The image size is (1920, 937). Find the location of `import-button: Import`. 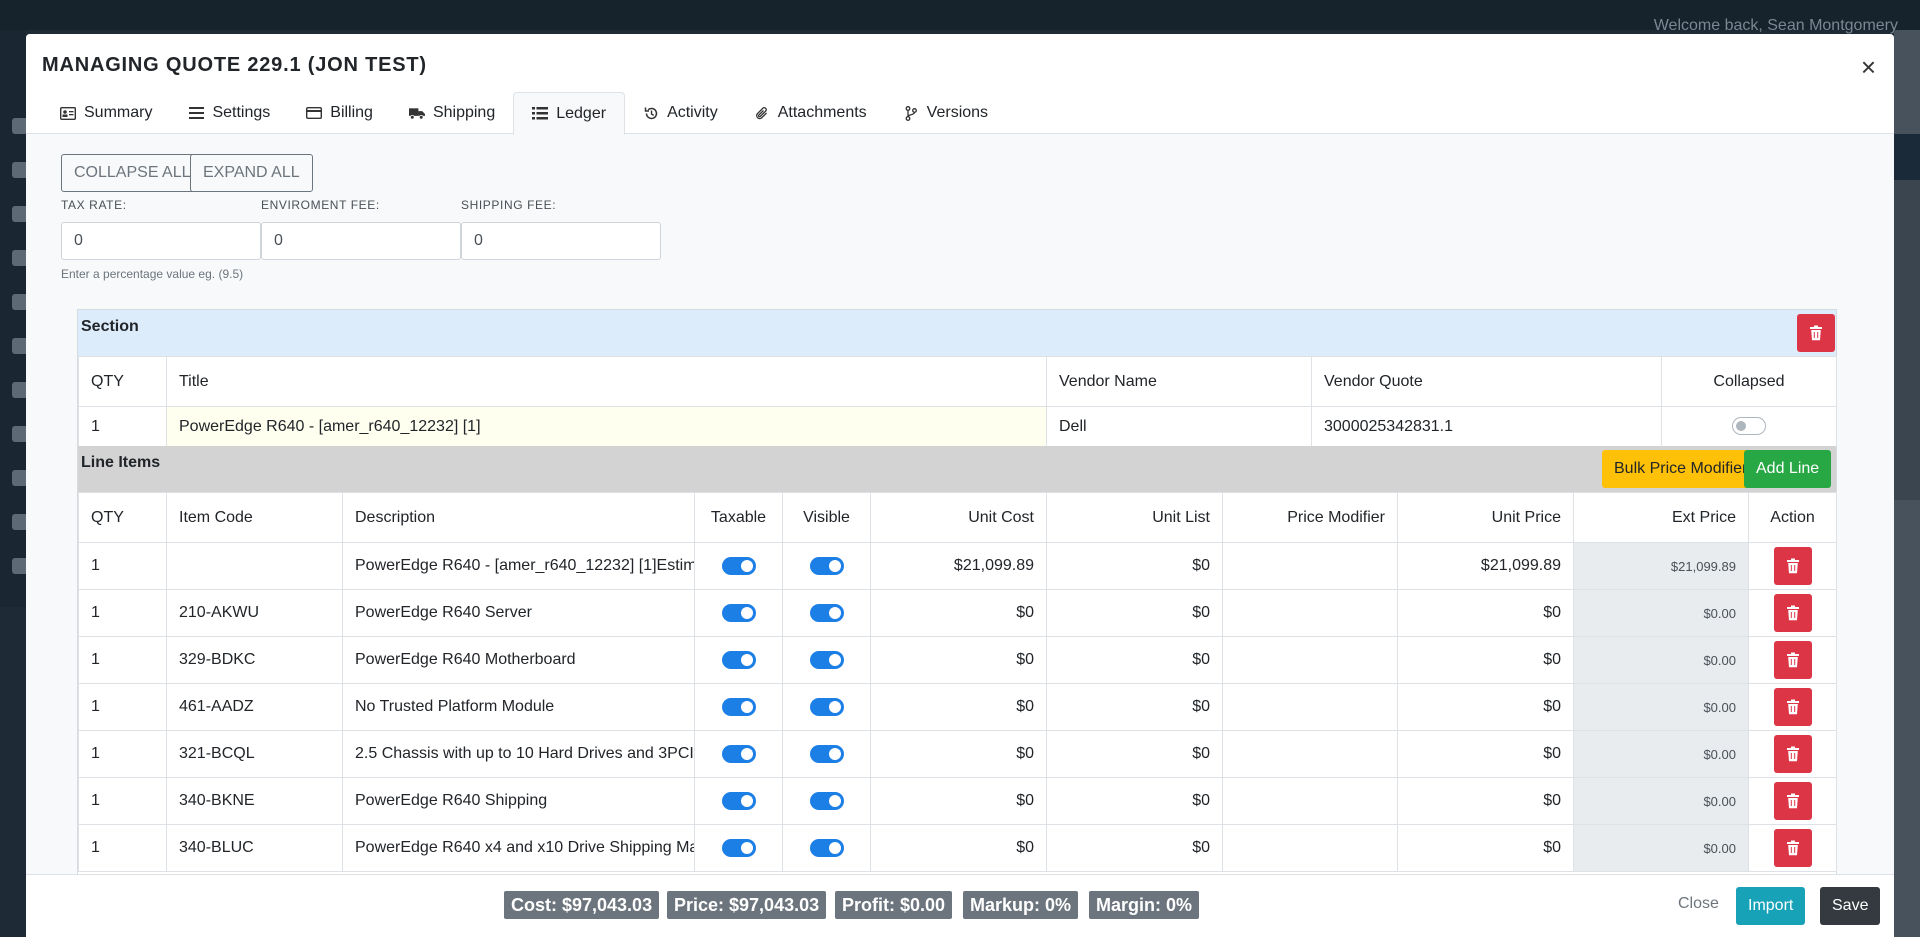

import-button: Import is located at coordinates (1771, 906).